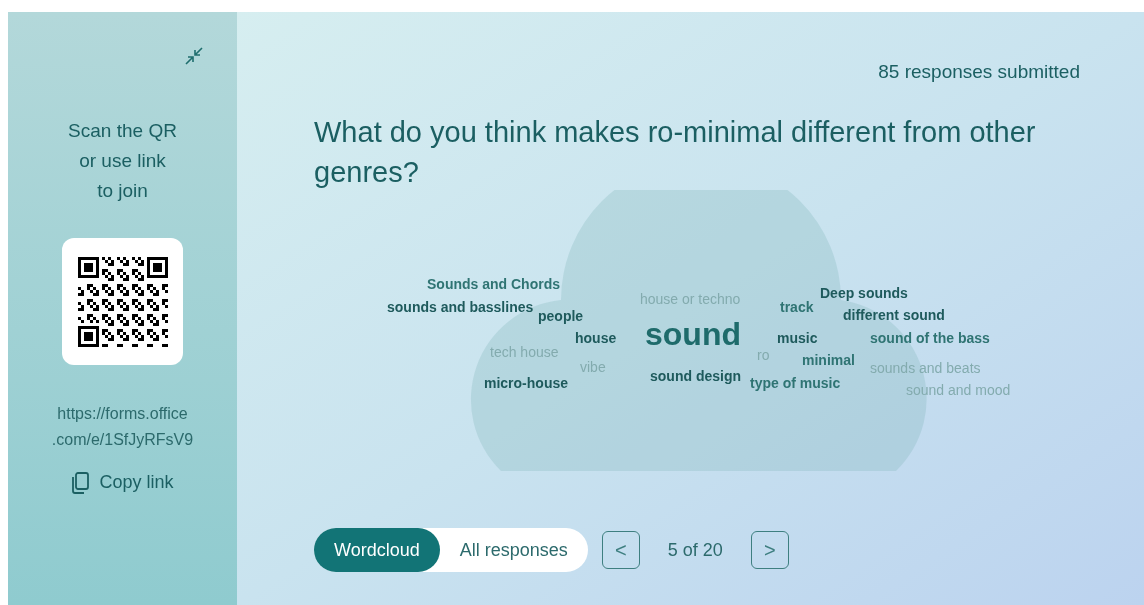  What do you see at coordinates (797, 307) in the screenshot?
I see `cloud-word: track` at bounding box center [797, 307].